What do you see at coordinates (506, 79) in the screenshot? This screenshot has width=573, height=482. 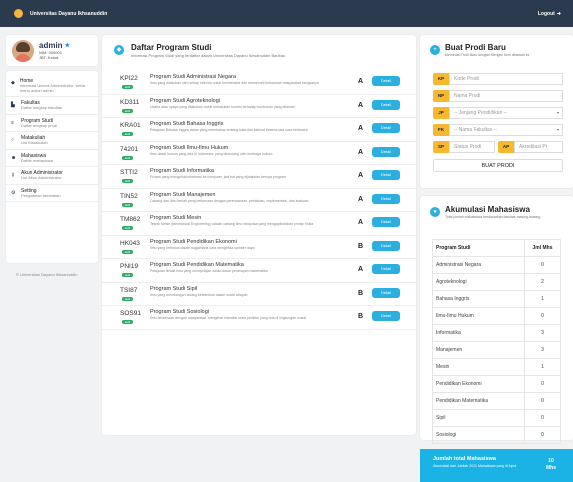 I see `field-input: Kode Prodi` at bounding box center [506, 79].